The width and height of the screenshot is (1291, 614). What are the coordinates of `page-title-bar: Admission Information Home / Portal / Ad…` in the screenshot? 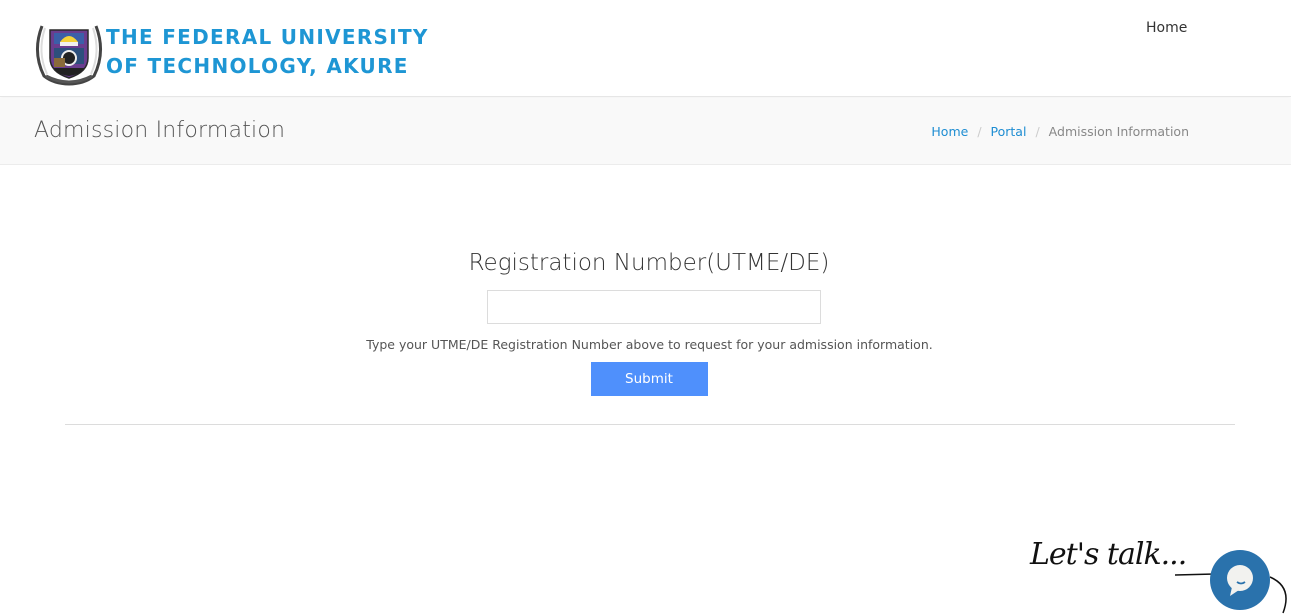 It's located at (645, 131).